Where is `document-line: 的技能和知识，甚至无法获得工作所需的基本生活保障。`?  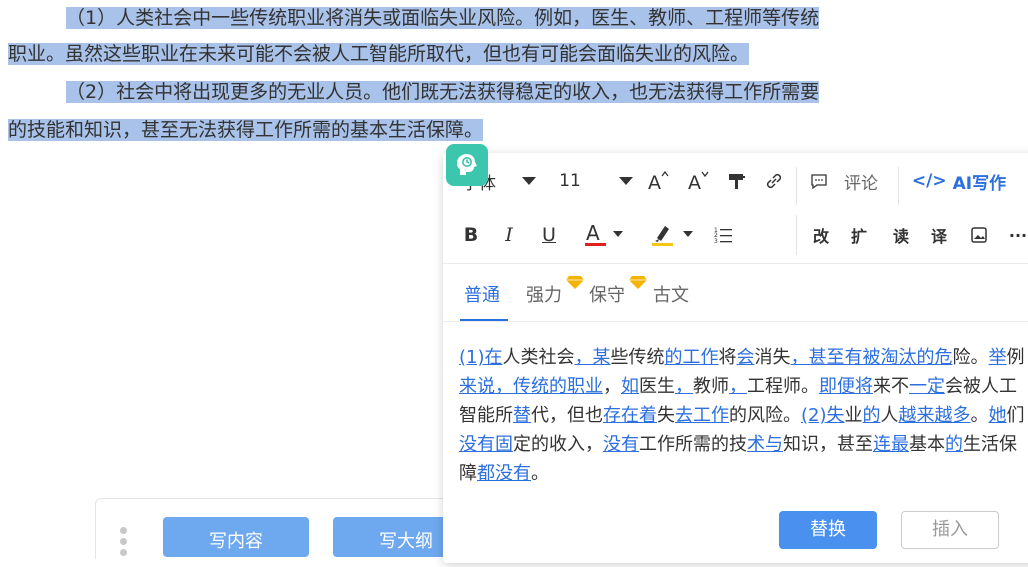 document-line: 的技能和知识，甚至无法获得工作所需的基本生活保障。 is located at coordinates (246, 130).